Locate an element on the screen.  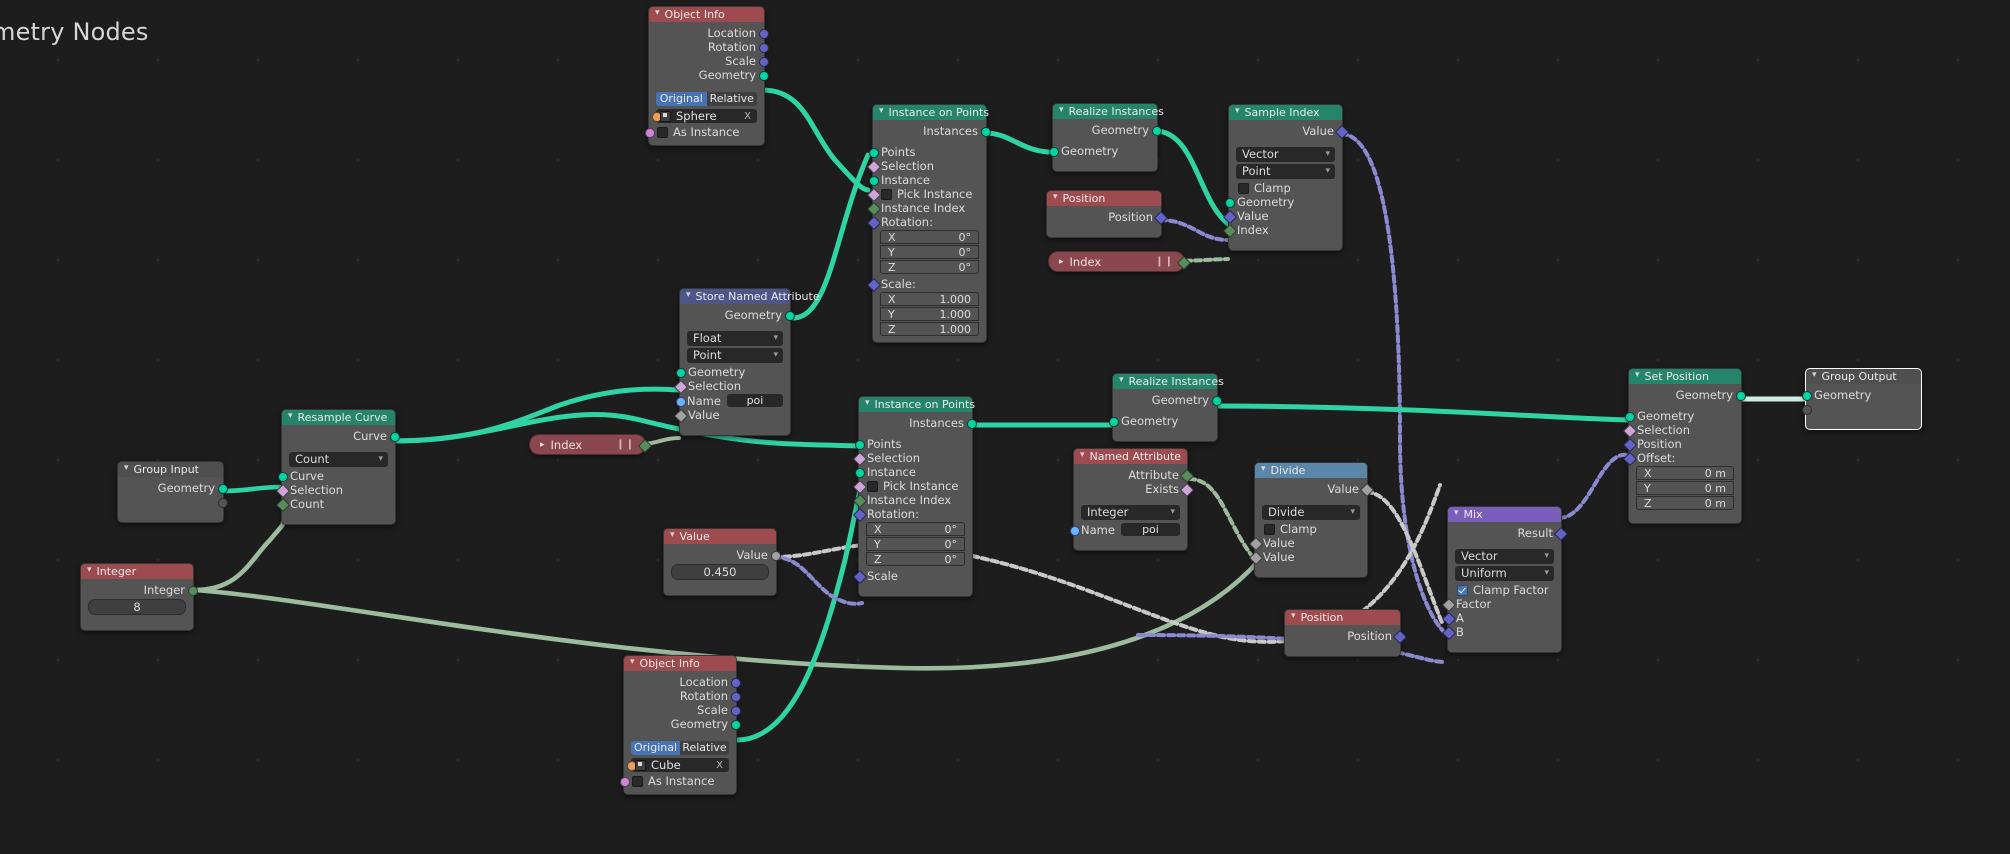
offset-x-field: X 0 m is located at coordinates (1685, 473).